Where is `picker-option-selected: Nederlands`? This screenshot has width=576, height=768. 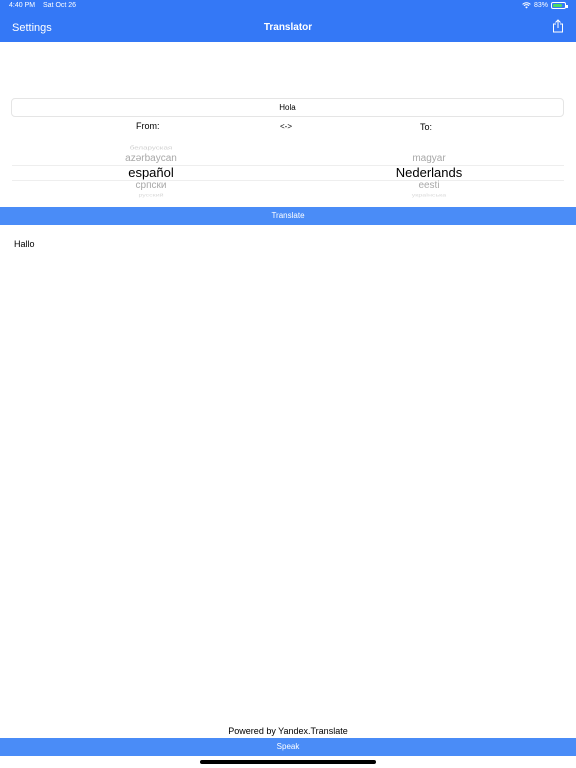
picker-option-selected: Nederlands is located at coordinates (429, 172).